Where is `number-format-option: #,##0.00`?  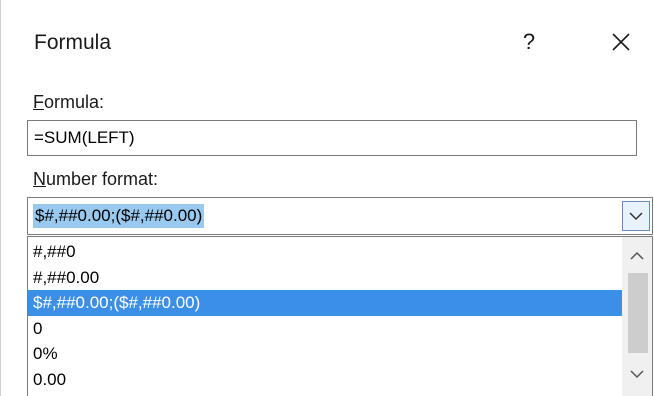
number-format-option: #,##0.00 is located at coordinates (325, 278).